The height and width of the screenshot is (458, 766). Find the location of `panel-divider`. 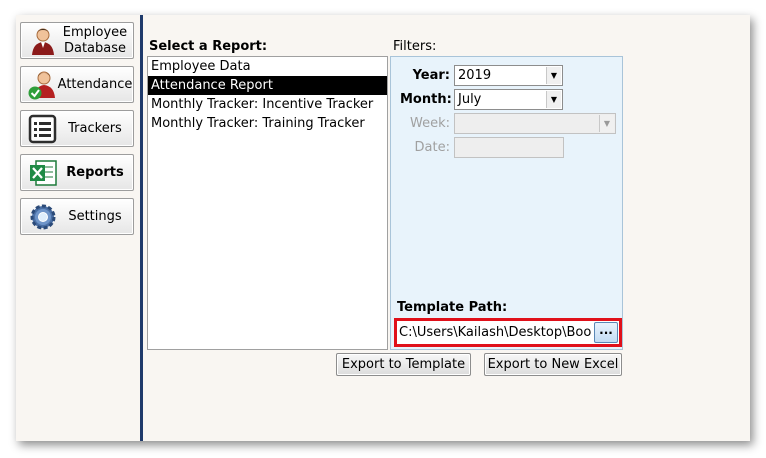

panel-divider is located at coordinates (141, 228).